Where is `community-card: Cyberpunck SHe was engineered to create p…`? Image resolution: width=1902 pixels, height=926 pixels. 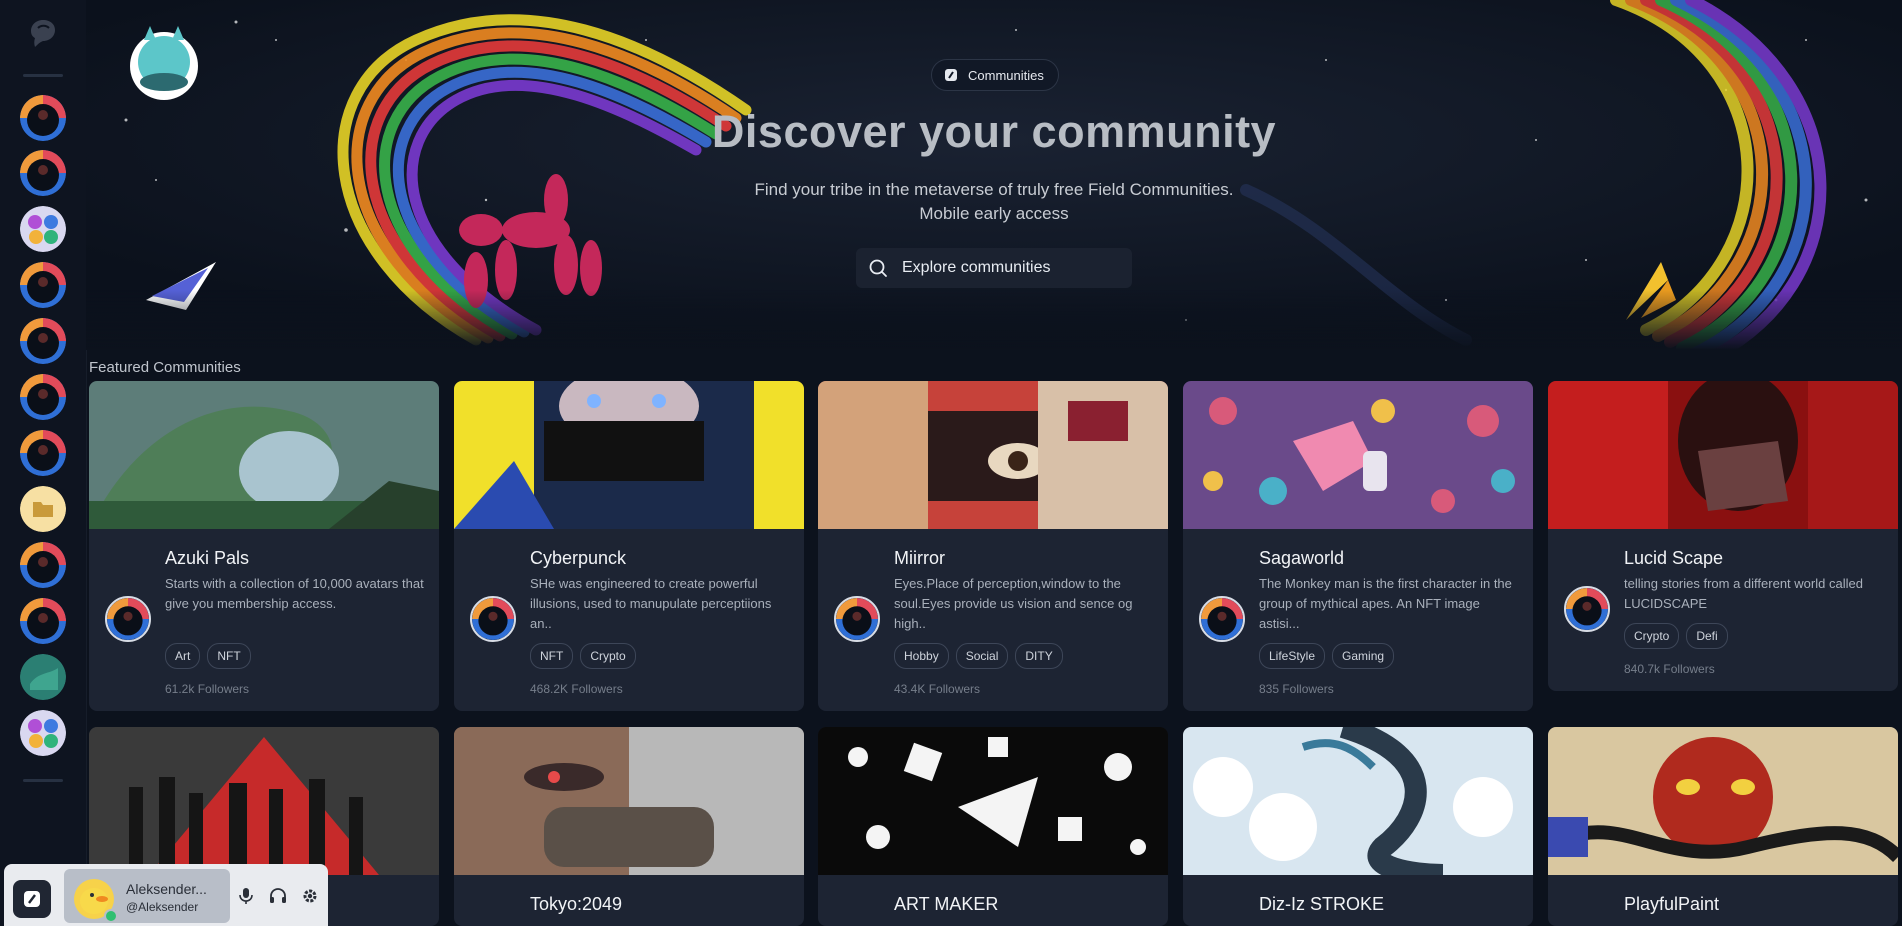
community-card: Cyberpunck SHe was engineered to create p… is located at coordinates (629, 546).